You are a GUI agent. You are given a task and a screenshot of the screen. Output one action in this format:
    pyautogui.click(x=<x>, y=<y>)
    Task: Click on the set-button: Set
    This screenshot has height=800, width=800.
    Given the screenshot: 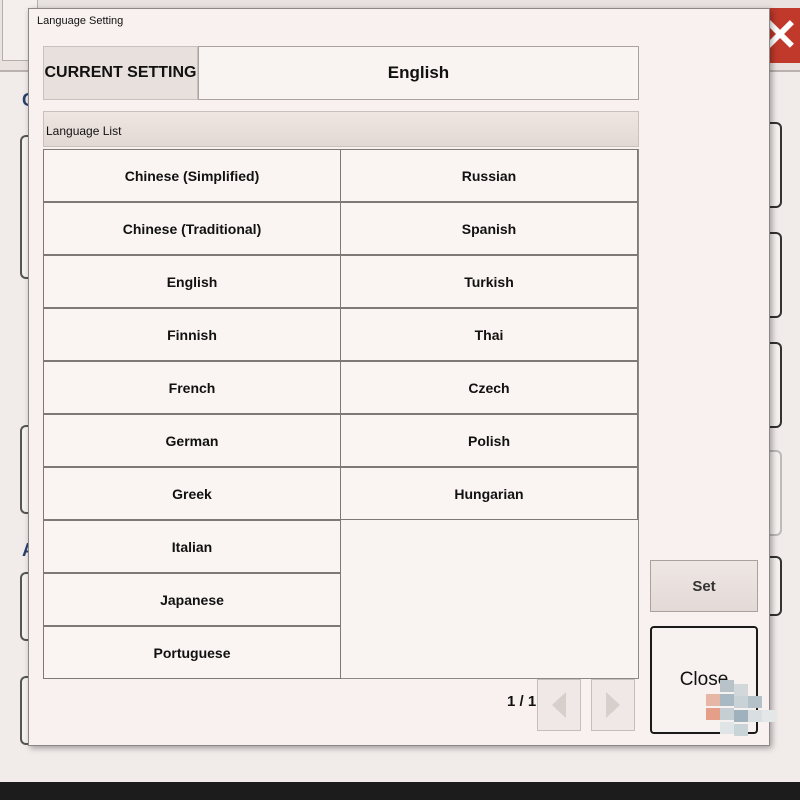 What is the action you would take?
    pyautogui.click(x=704, y=586)
    